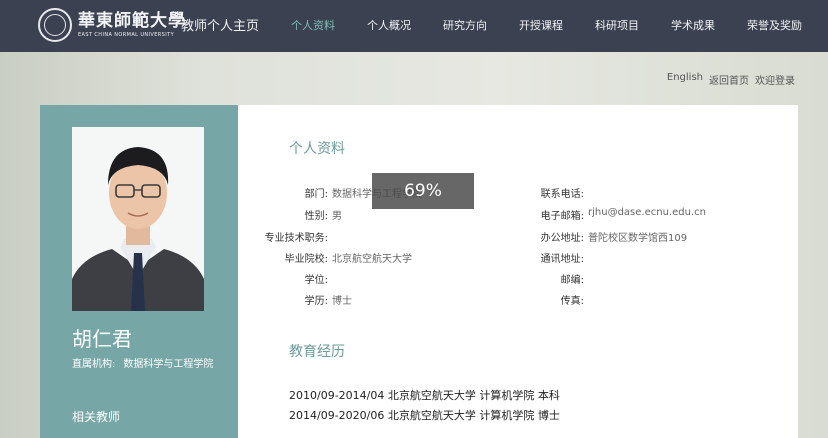  I want to click on section-title-education: 教育经历, so click(317, 352).